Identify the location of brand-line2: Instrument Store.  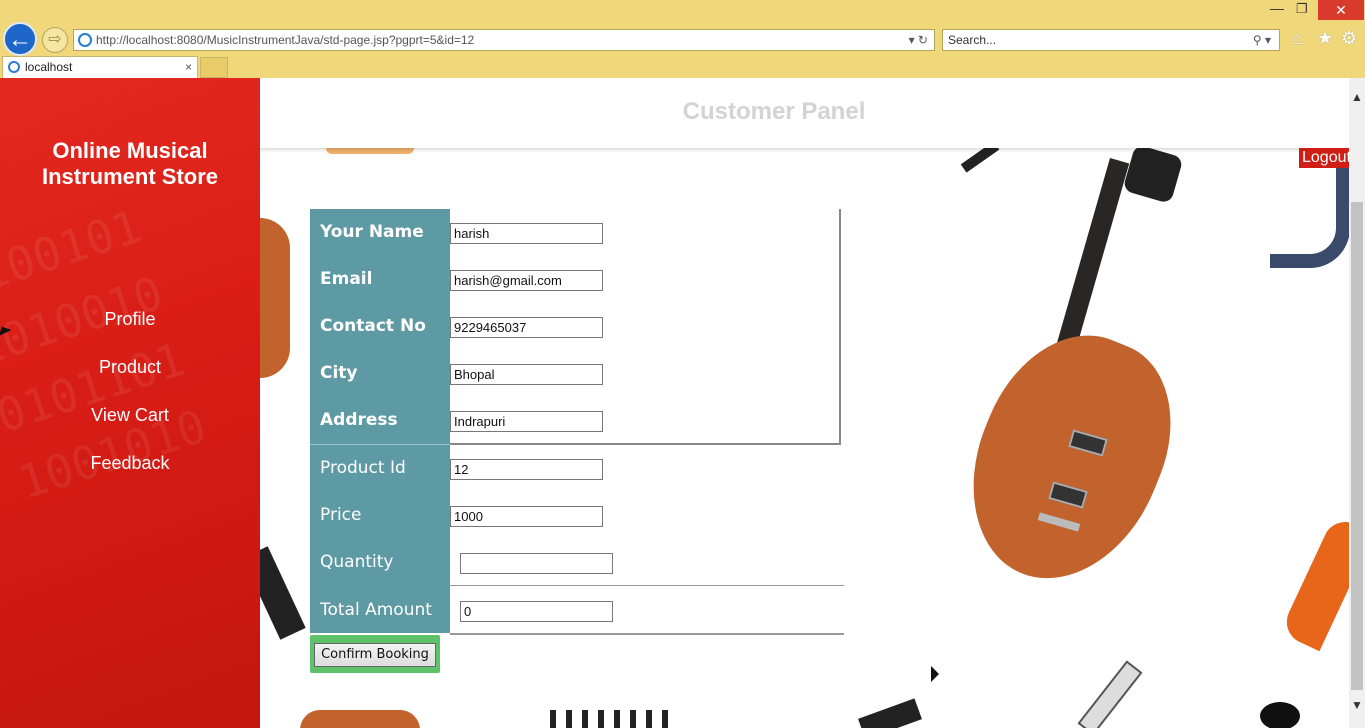
(130, 176).